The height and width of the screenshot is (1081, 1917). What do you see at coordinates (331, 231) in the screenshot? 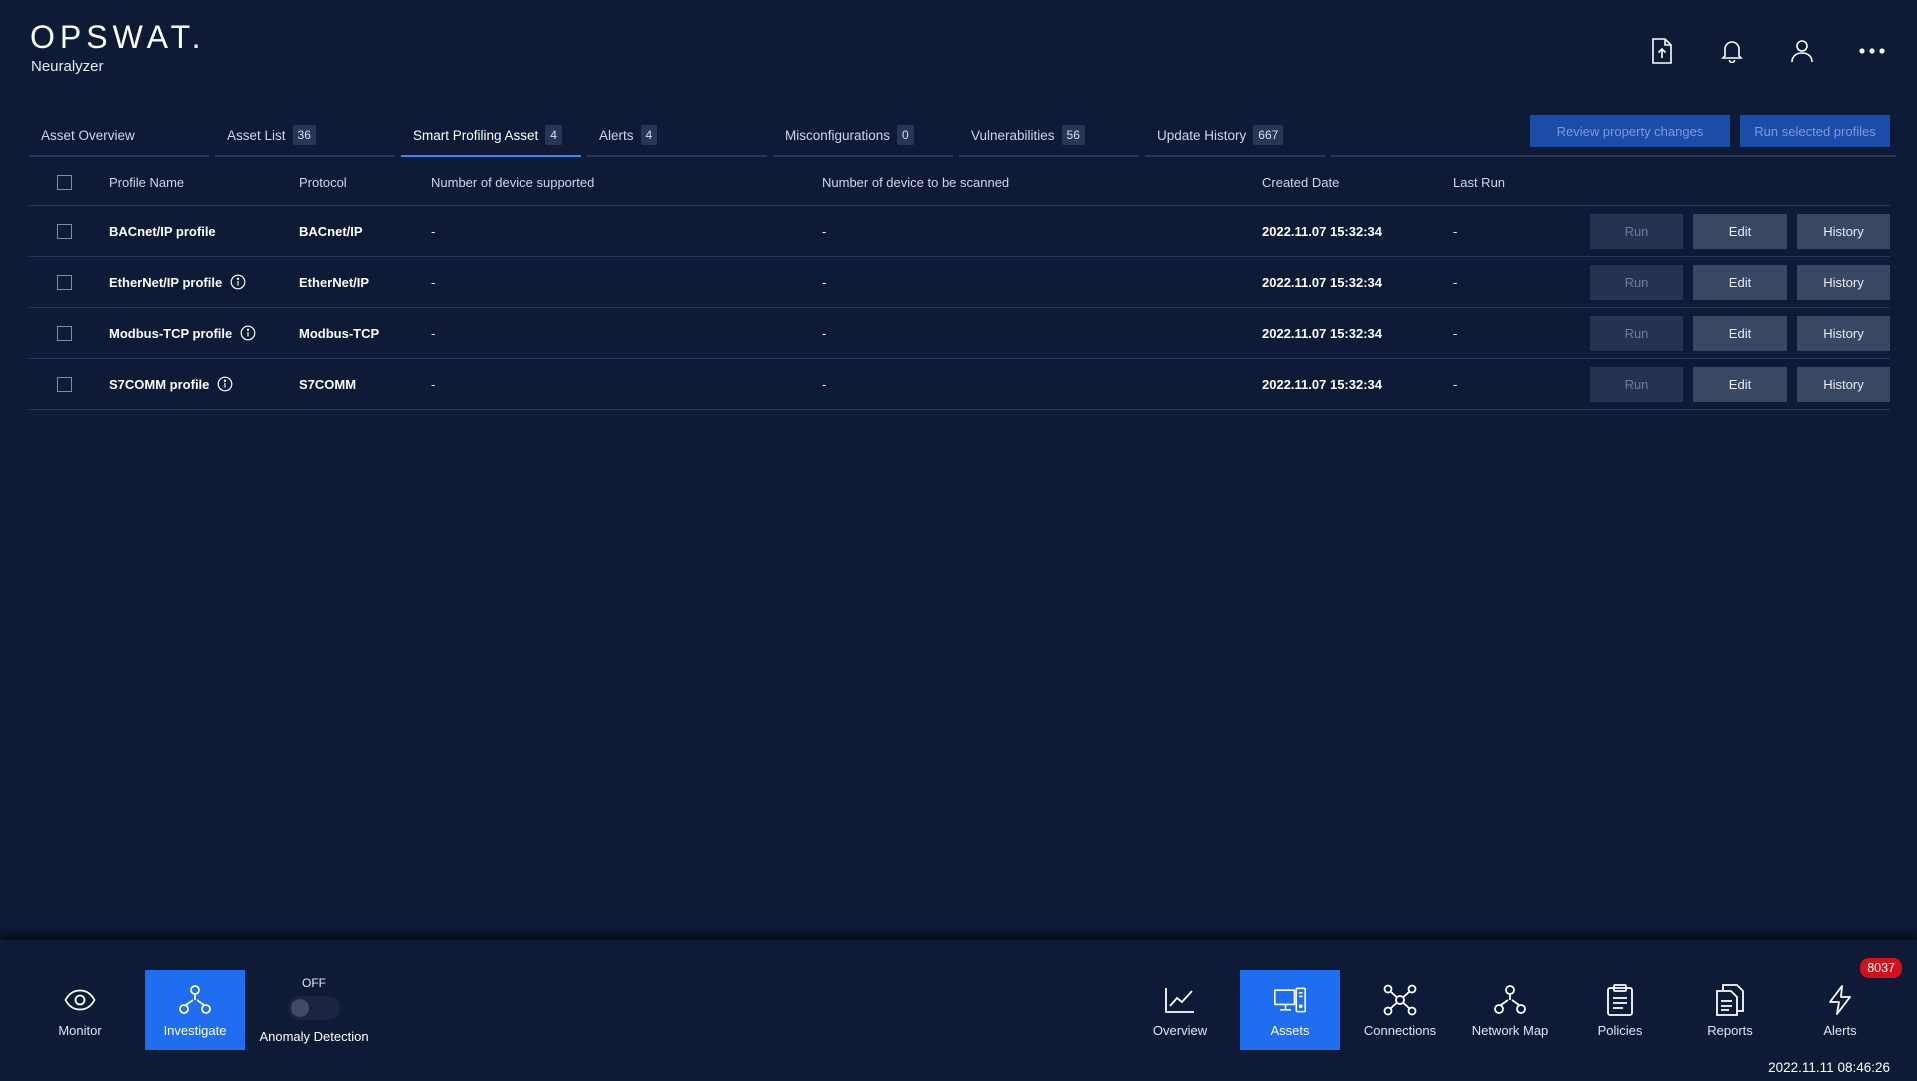
I see `protocol: BACnet/IP` at bounding box center [331, 231].